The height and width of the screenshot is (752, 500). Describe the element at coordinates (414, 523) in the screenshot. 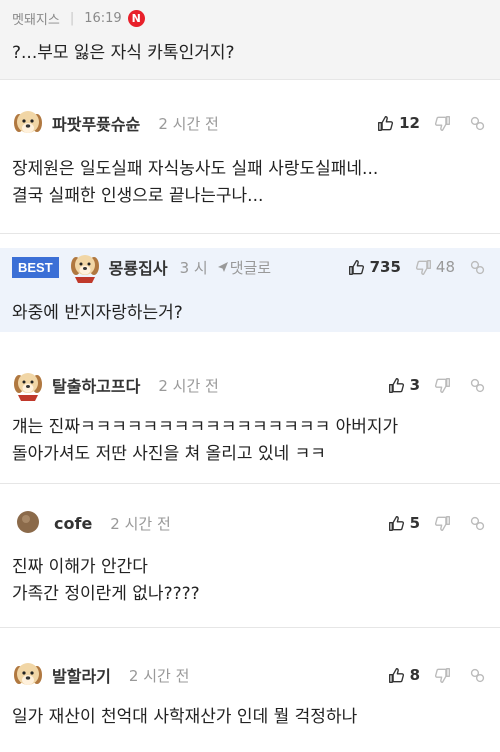

I see `upvote-count: 5` at that location.